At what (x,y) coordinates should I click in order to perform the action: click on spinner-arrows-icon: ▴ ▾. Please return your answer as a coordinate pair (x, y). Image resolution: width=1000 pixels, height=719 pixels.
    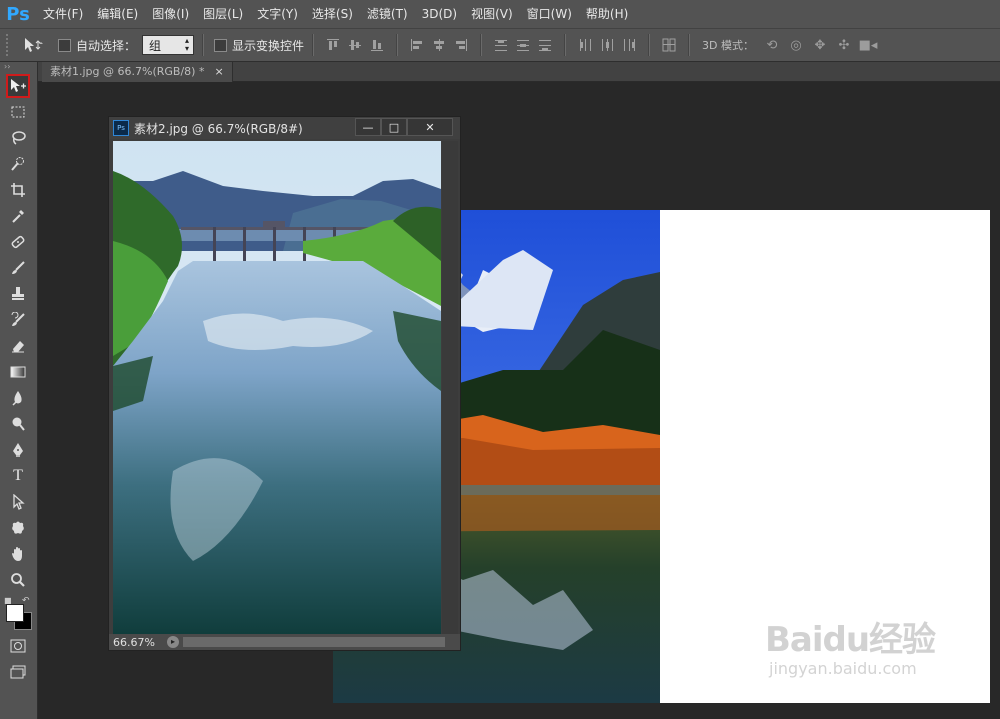
    Looking at the image, I should click on (187, 44).